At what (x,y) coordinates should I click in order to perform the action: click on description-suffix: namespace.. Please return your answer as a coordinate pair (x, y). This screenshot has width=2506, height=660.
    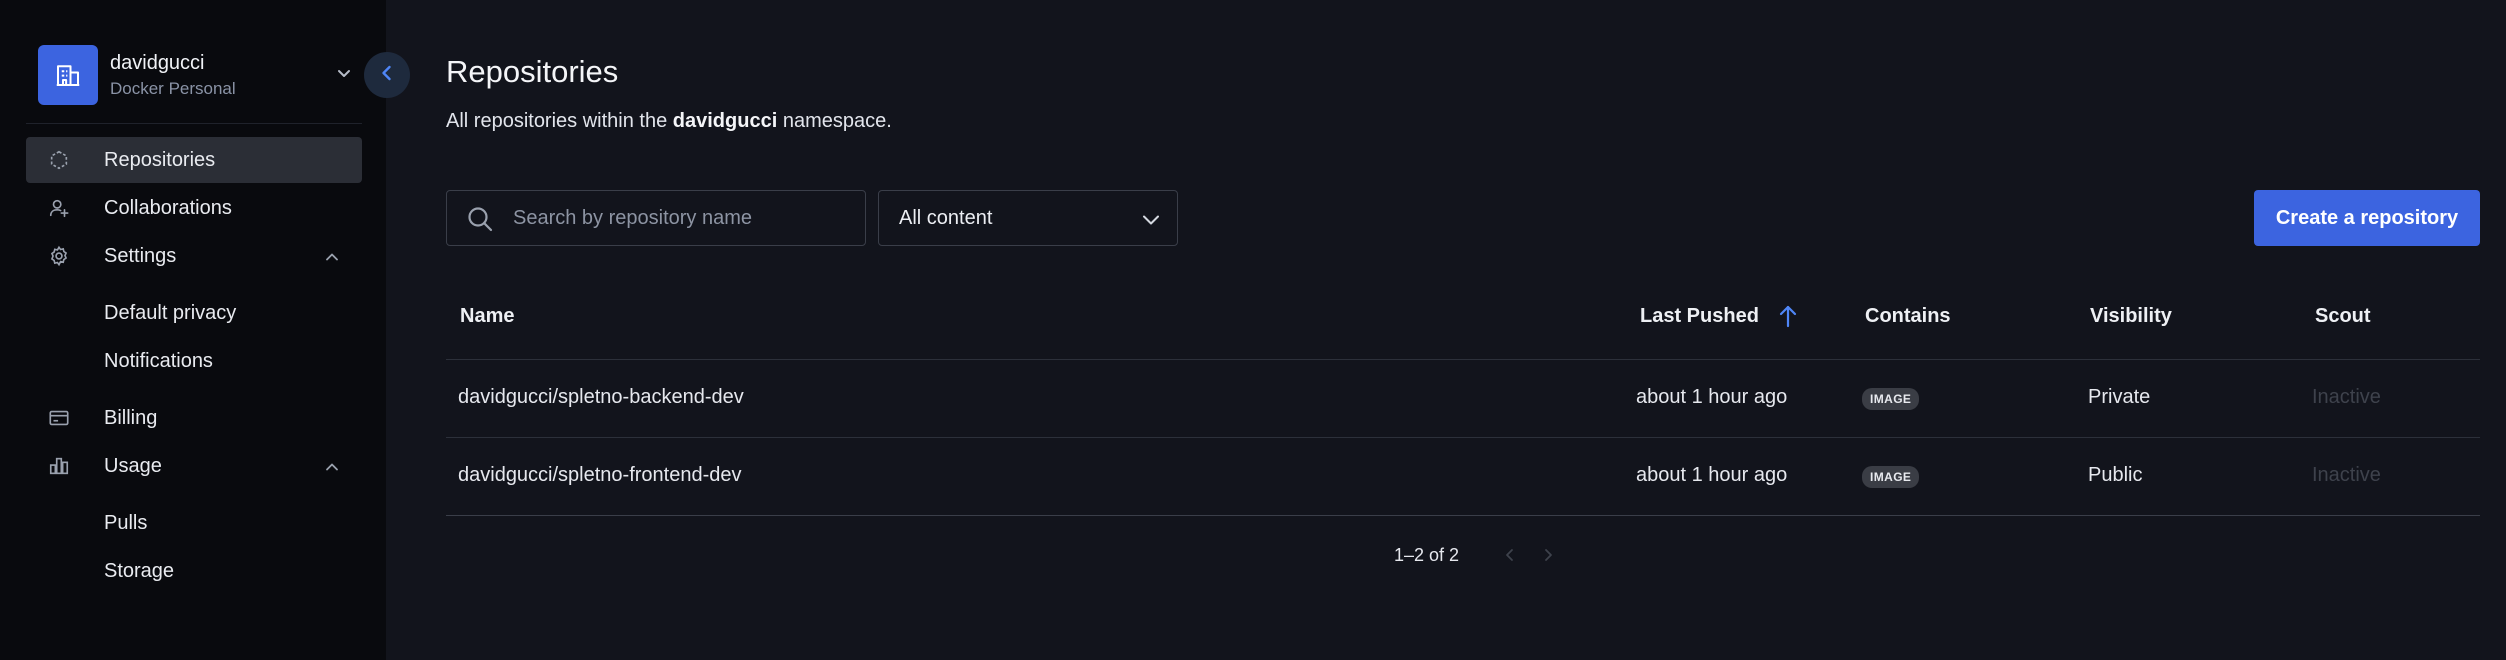
    Looking at the image, I should click on (834, 121).